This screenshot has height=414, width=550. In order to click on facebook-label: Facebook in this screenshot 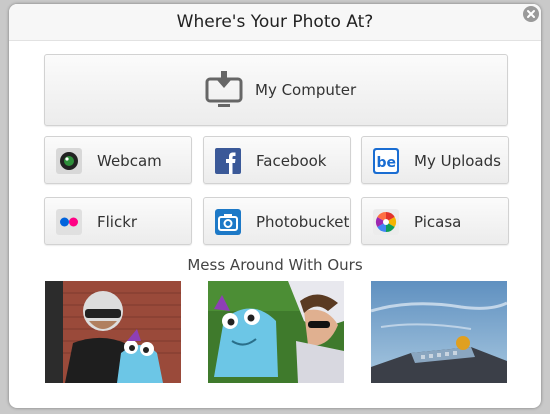, I will do `click(291, 161)`.